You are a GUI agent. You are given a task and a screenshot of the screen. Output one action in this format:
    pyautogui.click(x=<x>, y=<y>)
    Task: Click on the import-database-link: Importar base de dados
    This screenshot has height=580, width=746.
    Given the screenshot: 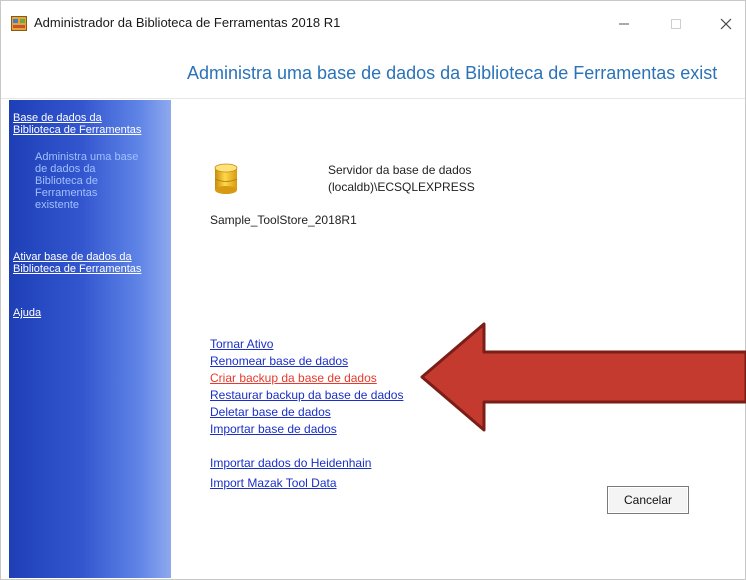 What is the action you would take?
    pyautogui.click(x=273, y=429)
    